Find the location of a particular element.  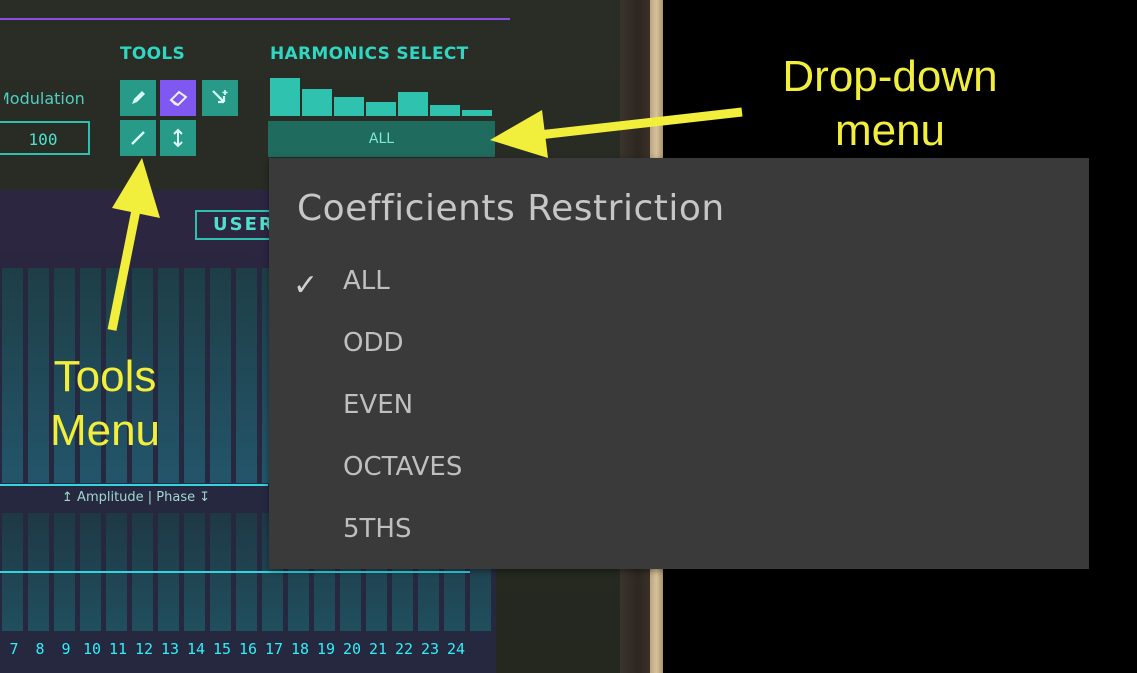

dropdown-annotation-line2: menu is located at coordinates (890, 130).